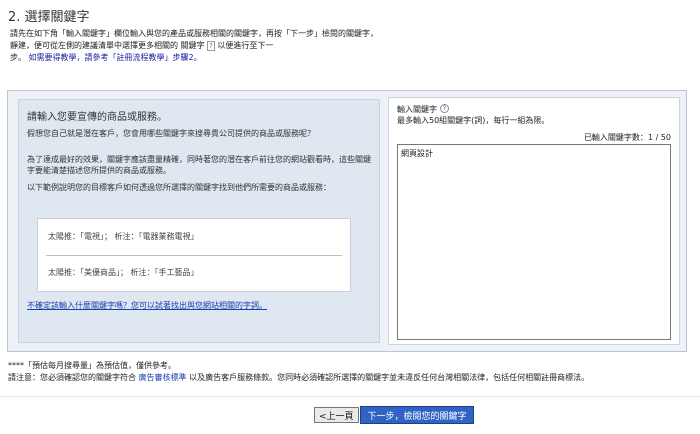 The height and width of the screenshot is (434, 700). Describe the element at coordinates (211, 46) in the screenshot. I see `help-icon: ?` at that location.